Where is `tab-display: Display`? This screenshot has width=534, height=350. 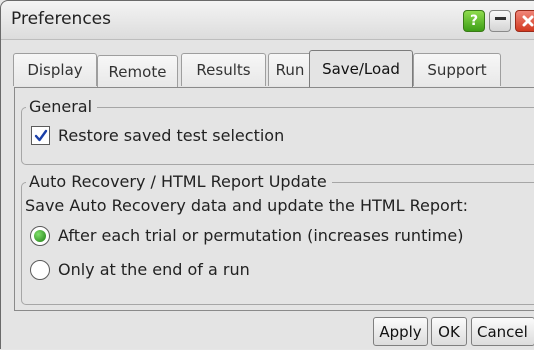 tab-display: Display is located at coordinates (55, 69).